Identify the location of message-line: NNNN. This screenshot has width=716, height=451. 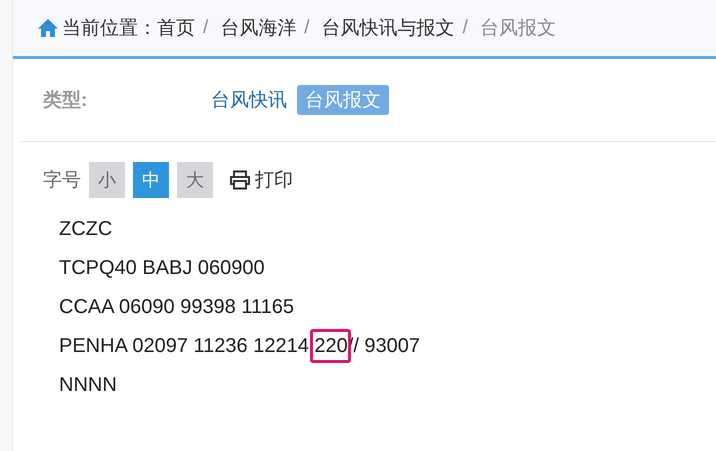
(88, 385).